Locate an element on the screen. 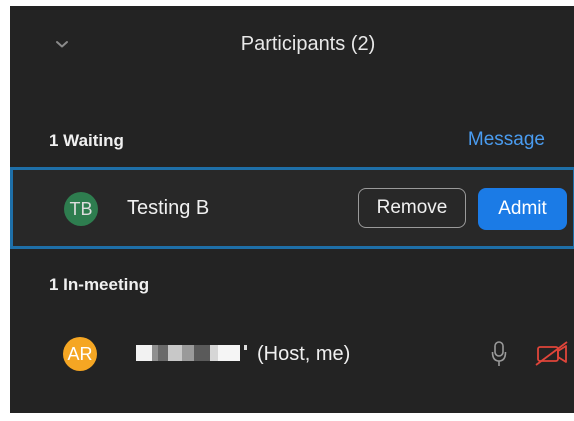 This screenshot has height=421, width=574. avatar: TB is located at coordinates (81, 209).